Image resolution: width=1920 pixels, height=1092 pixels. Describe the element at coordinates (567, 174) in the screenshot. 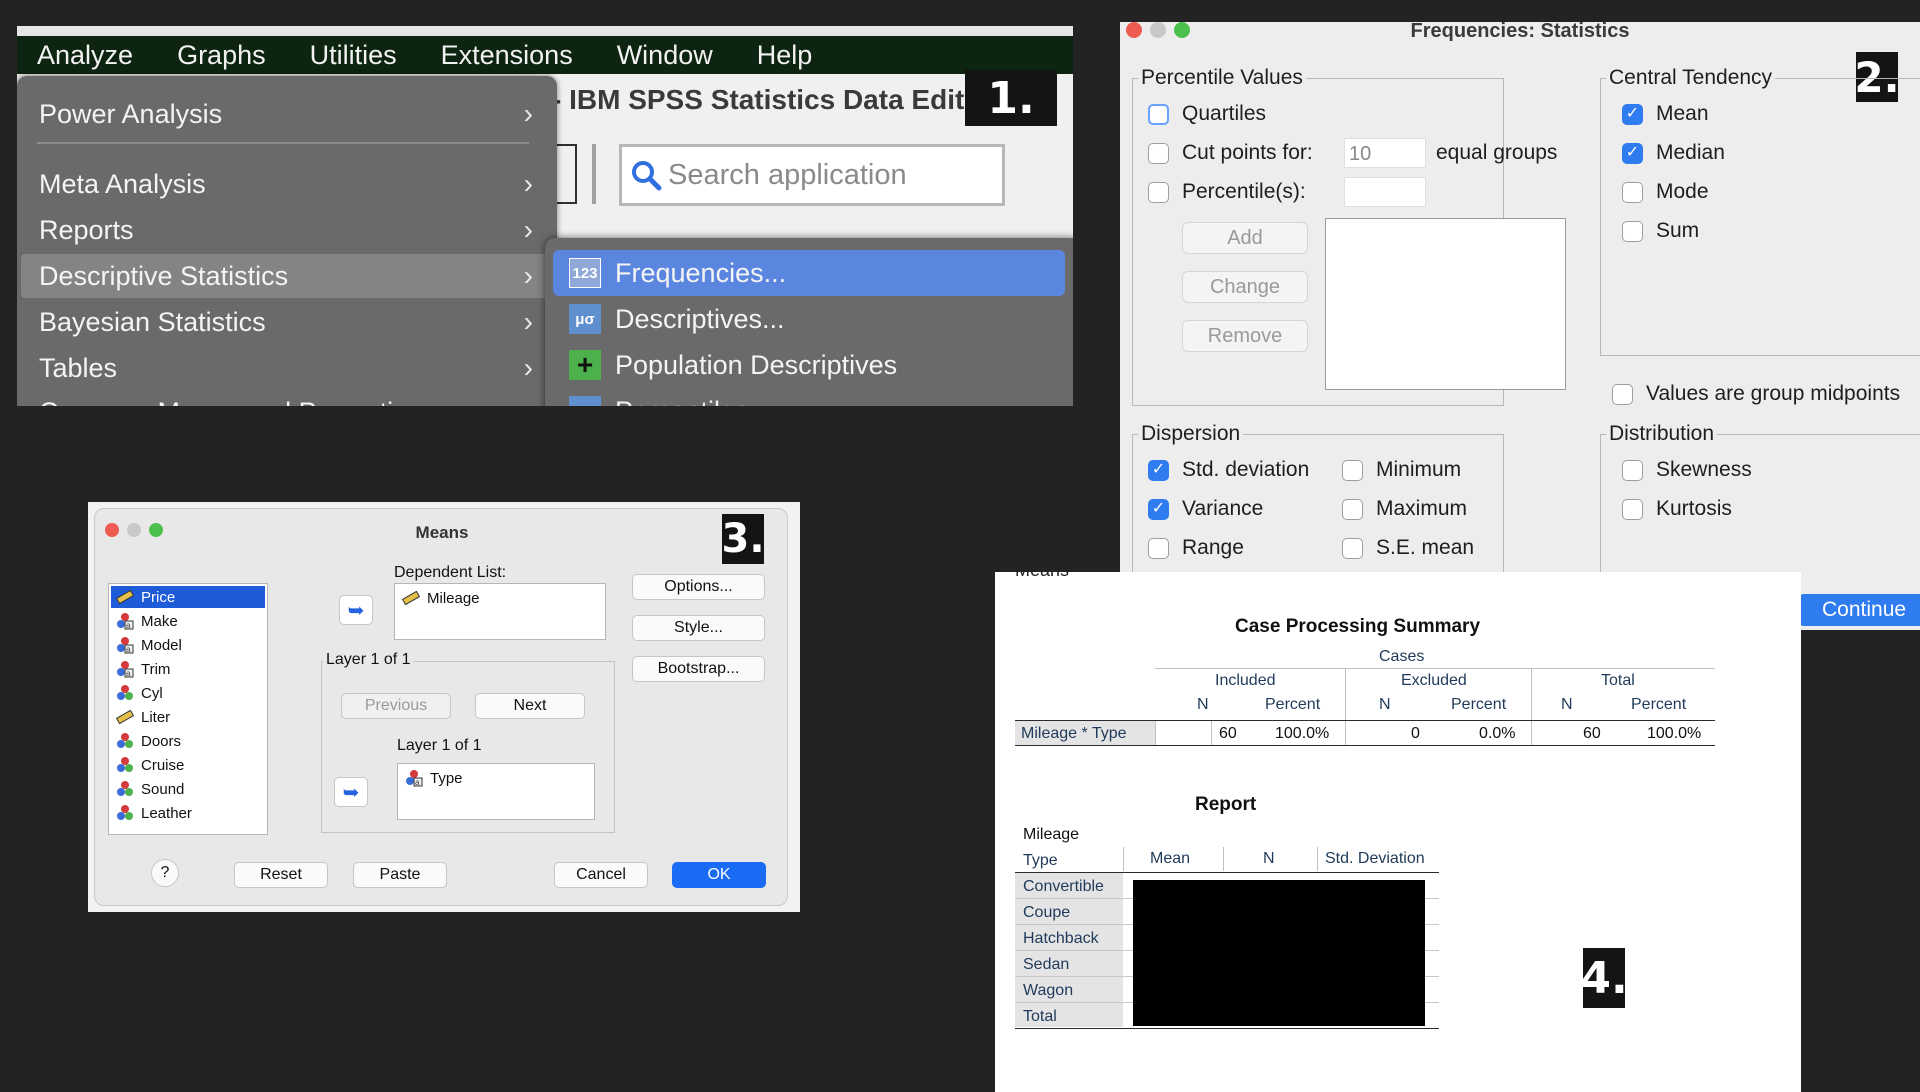

I see `toolbar-button` at that location.